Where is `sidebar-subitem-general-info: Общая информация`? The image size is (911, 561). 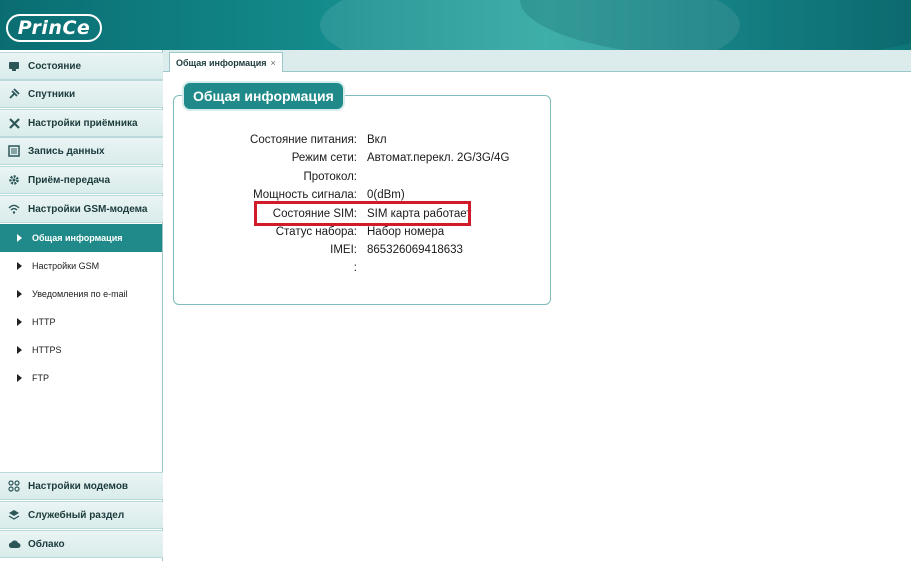 sidebar-subitem-general-info: Общая информация is located at coordinates (81, 238).